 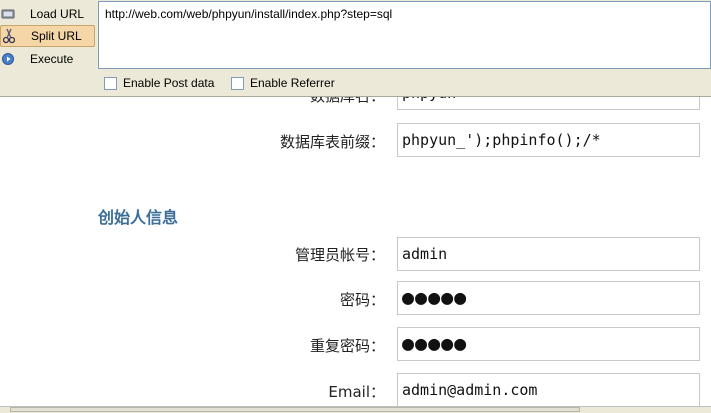 What do you see at coordinates (332, 142) in the screenshot?
I see `table-prefix-label: 数据库表前缀：` at bounding box center [332, 142].